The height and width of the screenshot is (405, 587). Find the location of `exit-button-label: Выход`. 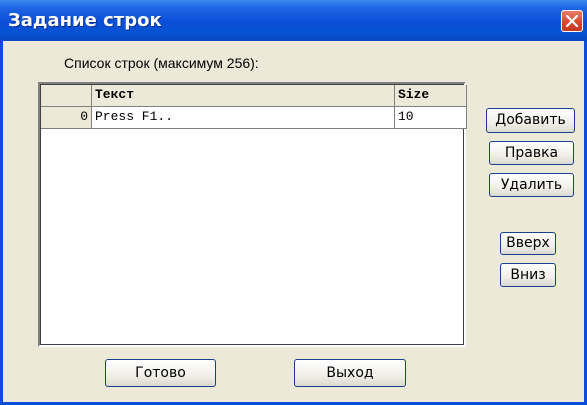

exit-button-label: Выход is located at coordinates (350, 373).